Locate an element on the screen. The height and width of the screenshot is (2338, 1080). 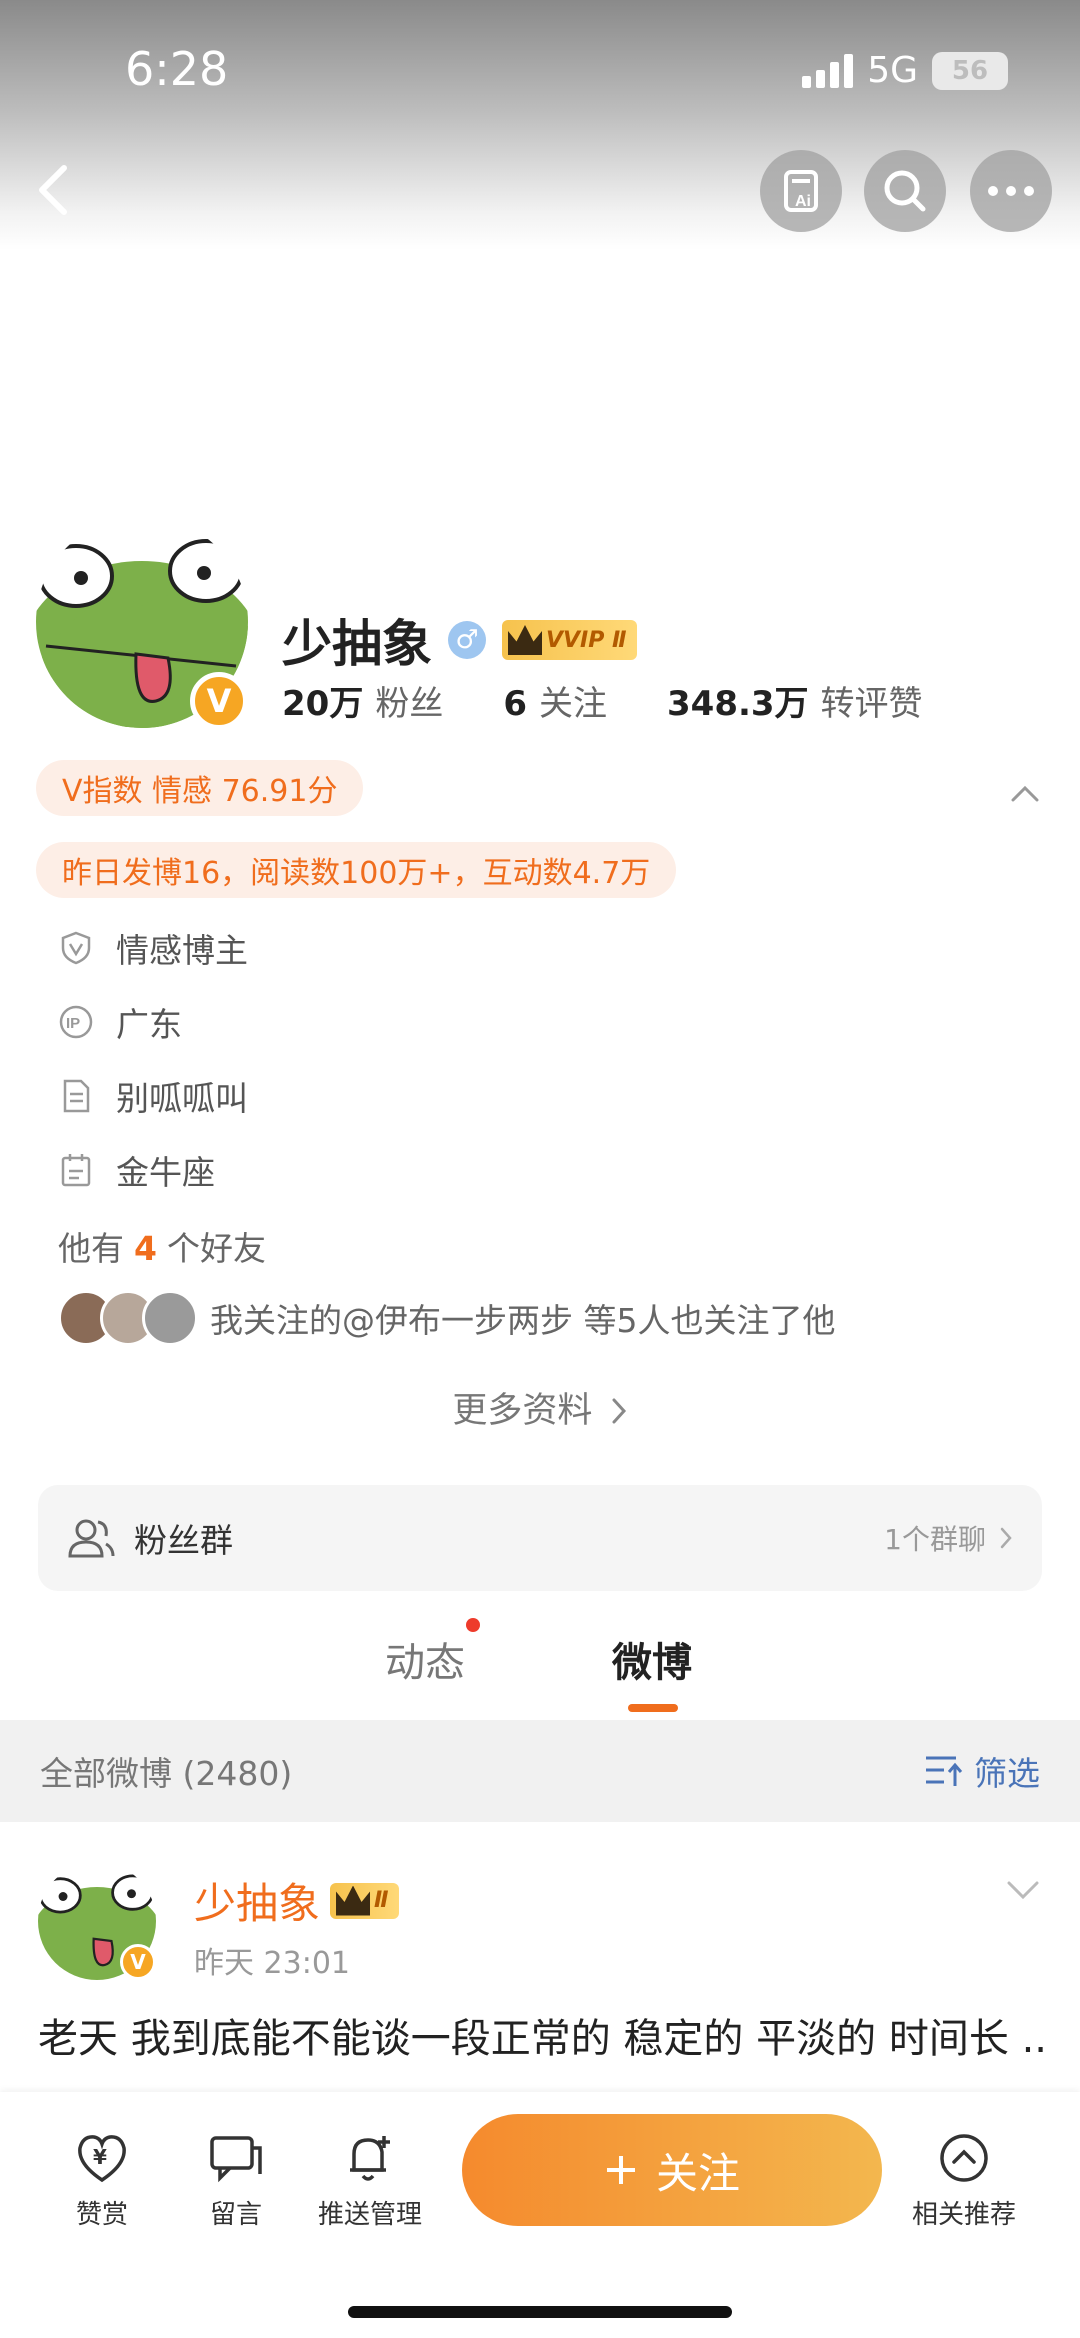
fan-group-card: 粉丝群 1个群聊 is located at coordinates (540, 1538).